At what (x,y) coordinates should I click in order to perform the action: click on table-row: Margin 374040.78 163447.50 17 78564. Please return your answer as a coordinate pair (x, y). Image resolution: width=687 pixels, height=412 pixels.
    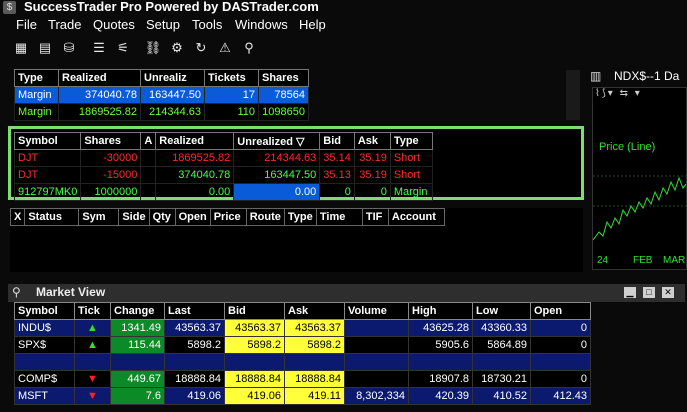
    Looking at the image, I should click on (161, 95).